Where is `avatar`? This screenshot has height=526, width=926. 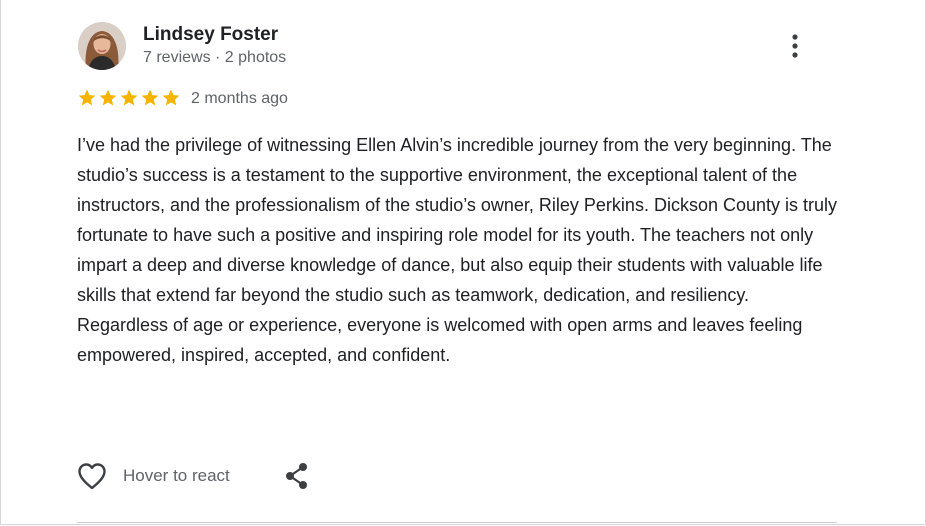 avatar is located at coordinates (102, 46).